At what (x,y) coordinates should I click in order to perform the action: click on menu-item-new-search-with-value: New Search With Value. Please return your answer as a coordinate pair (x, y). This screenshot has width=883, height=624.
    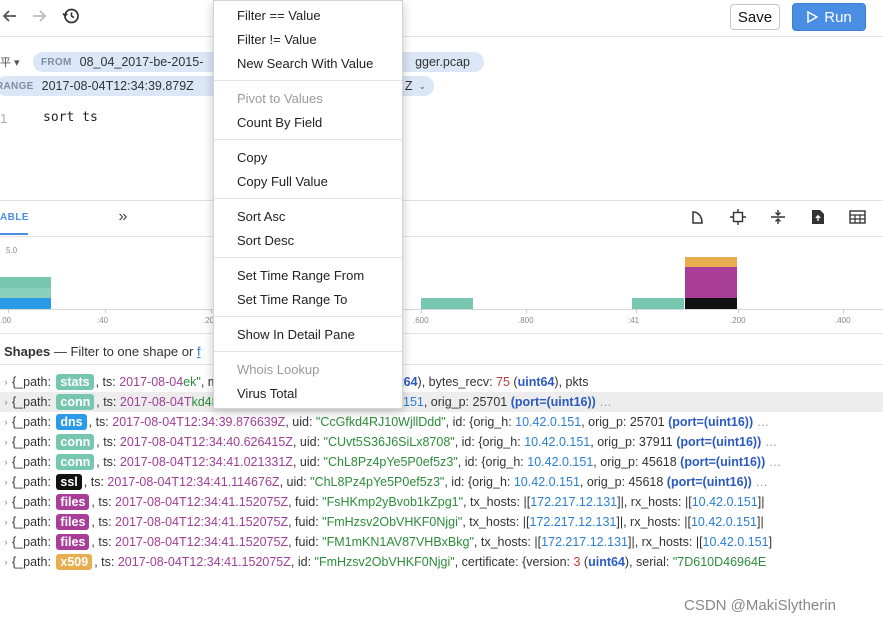
    Looking at the image, I should click on (305, 63).